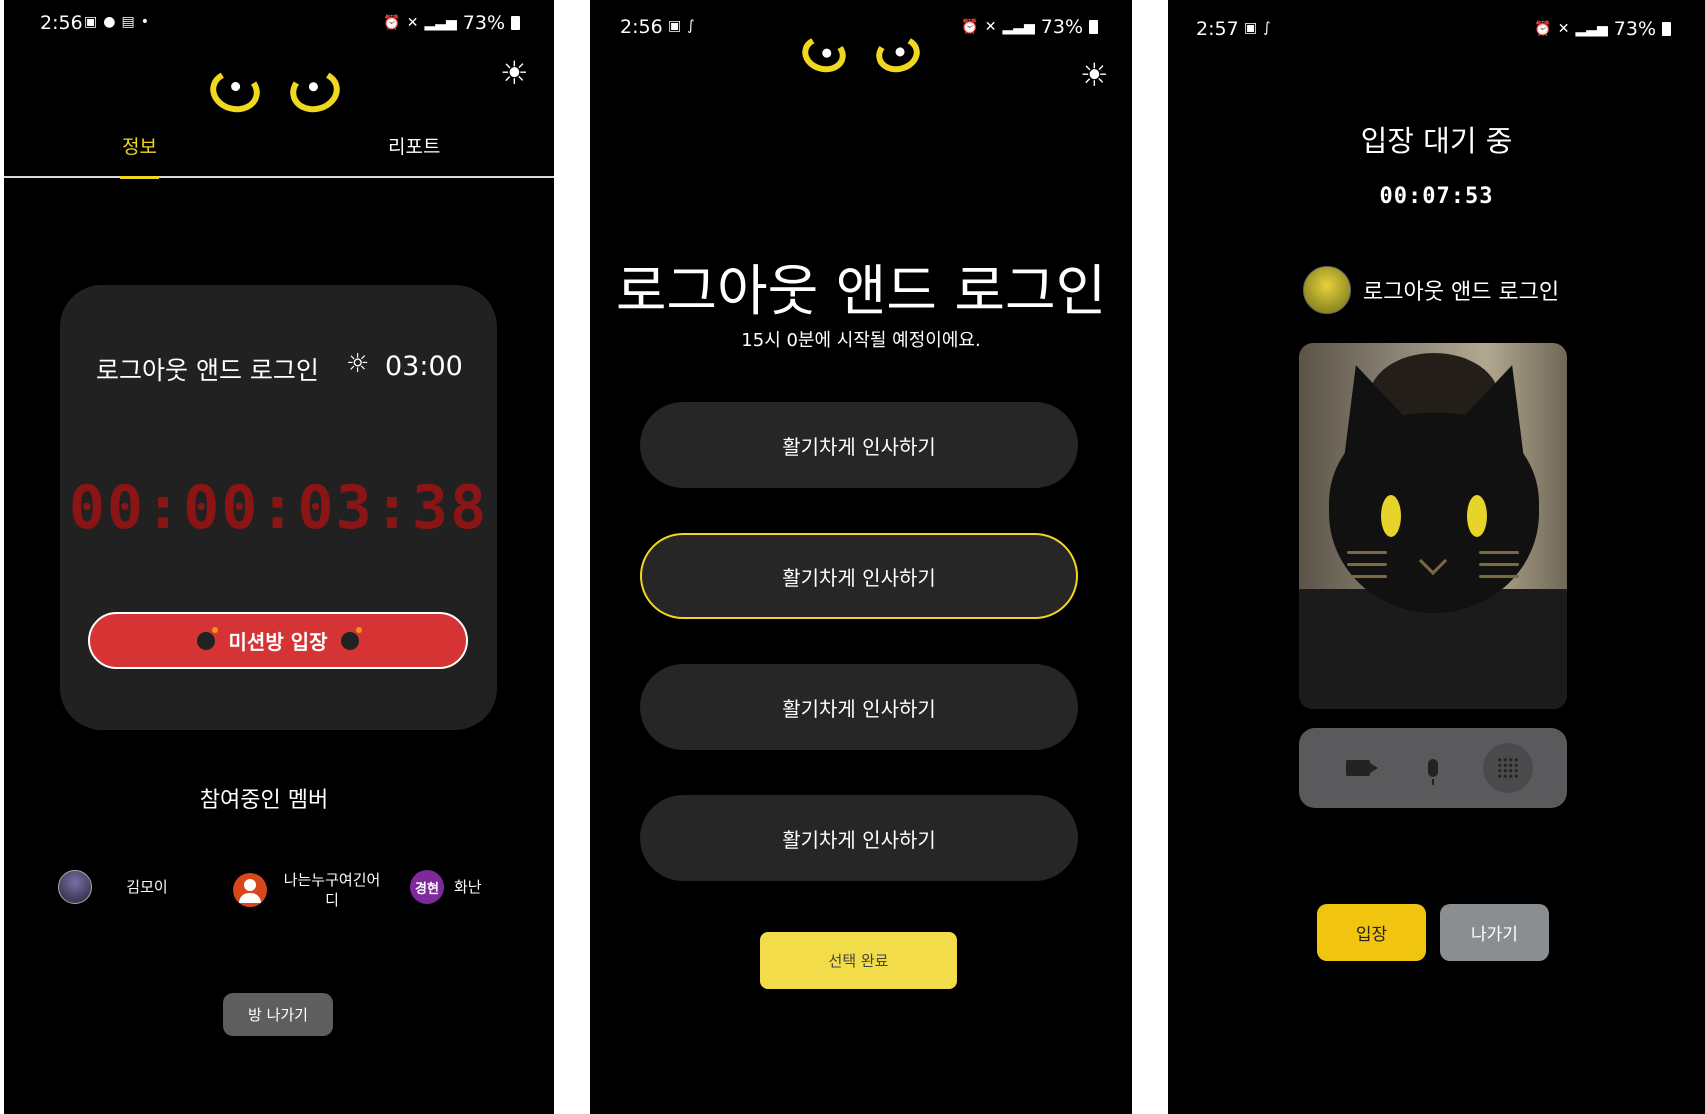 This screenshot has height=1114, width=1705. I want to click on member-item: 경현 화난, so click(462, 887).